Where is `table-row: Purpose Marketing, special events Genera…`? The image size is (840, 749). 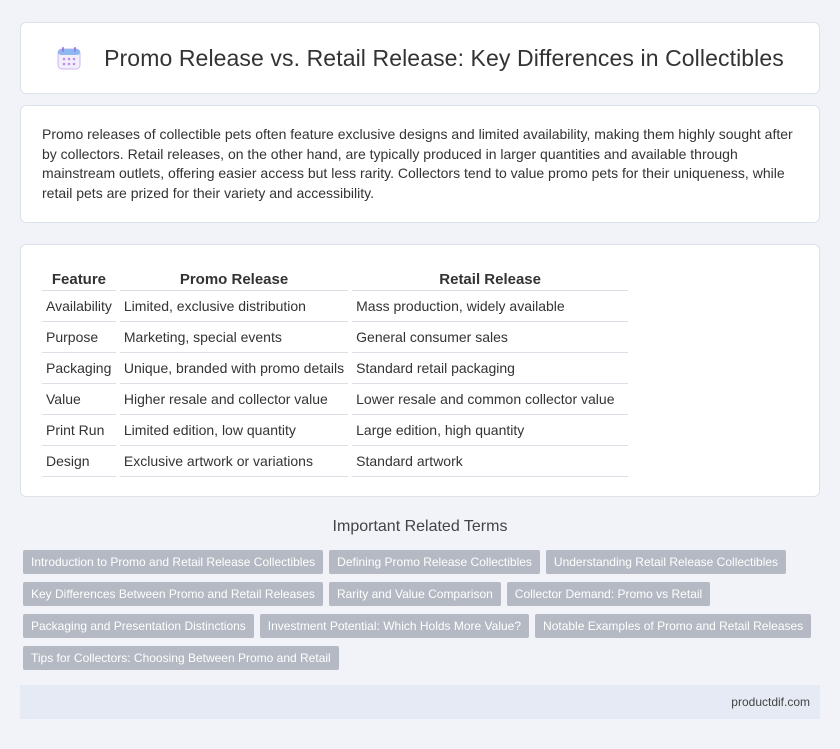 table-row: Purpose Marketing, special events Genera… is located at coordinates (335, 337).